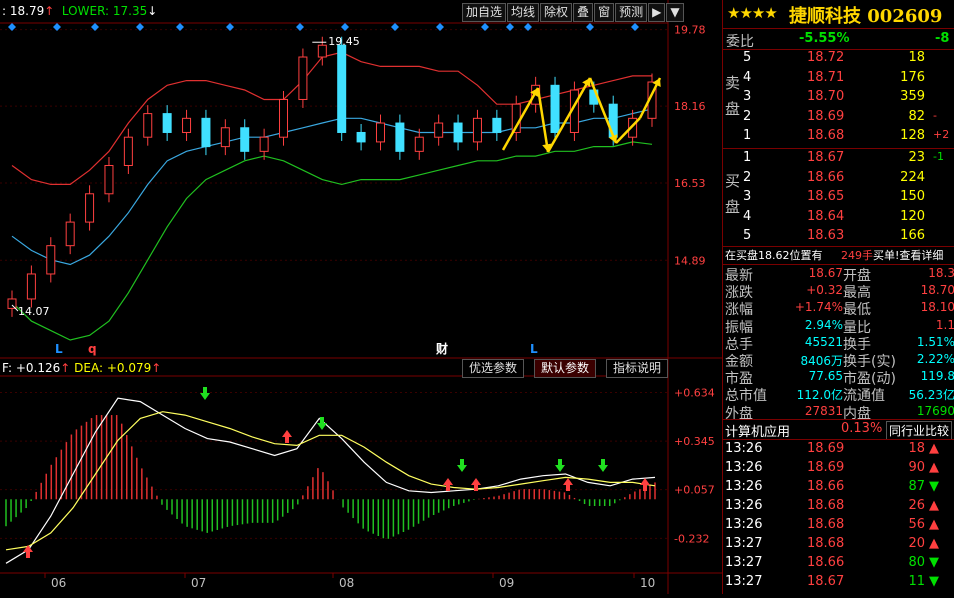  I want to click on stat-value: 45521, so click(823, 341).